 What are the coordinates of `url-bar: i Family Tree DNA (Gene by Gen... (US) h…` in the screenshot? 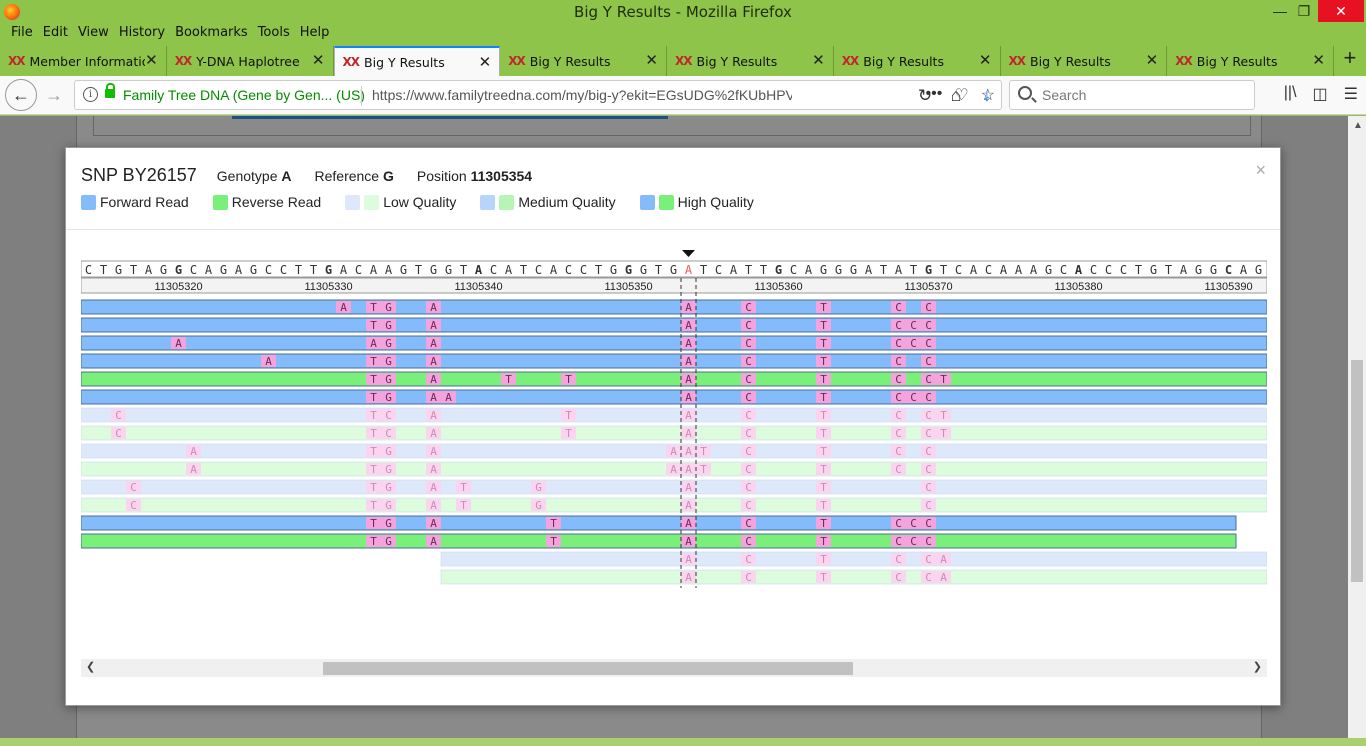 It's located at (538, 95).